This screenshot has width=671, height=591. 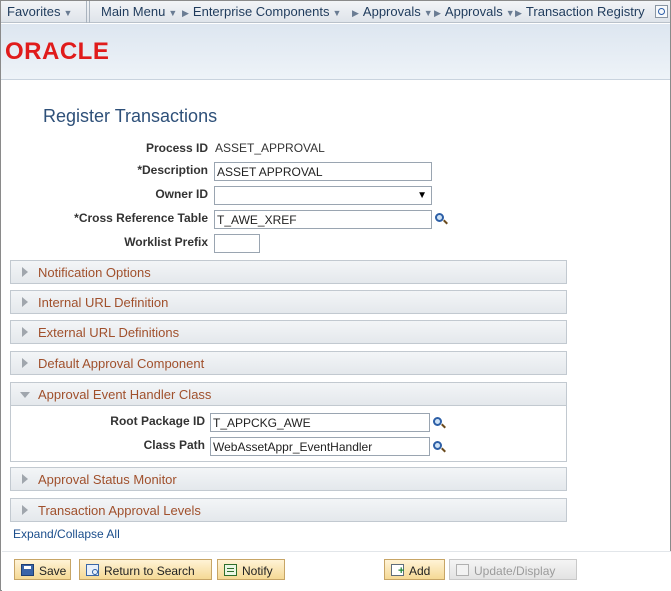 I want to click on collapse-triangle-icon, so click(x=25, y=395).